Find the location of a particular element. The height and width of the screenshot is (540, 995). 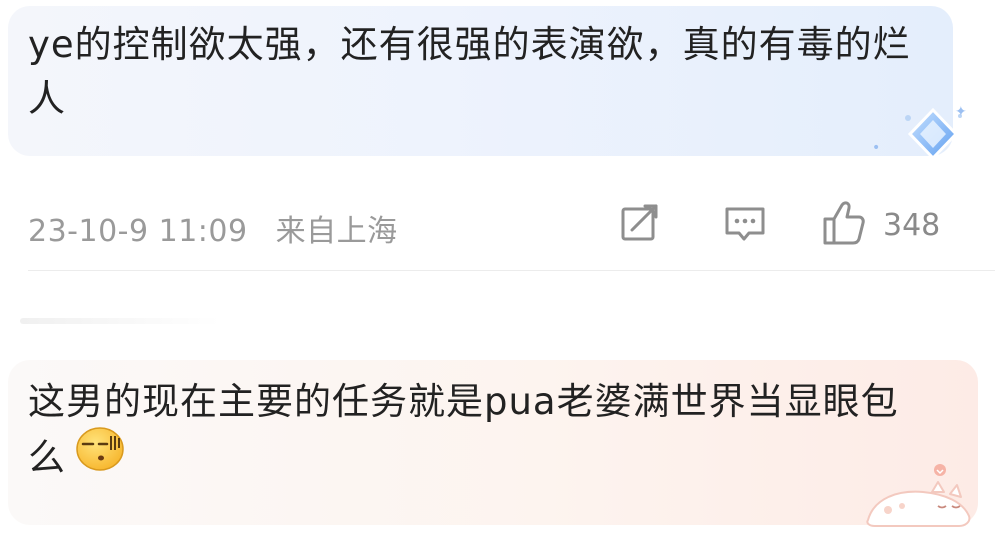

comment-meta: 23-10-9 11:09 来自上海 is located at coordinates (213, 228).